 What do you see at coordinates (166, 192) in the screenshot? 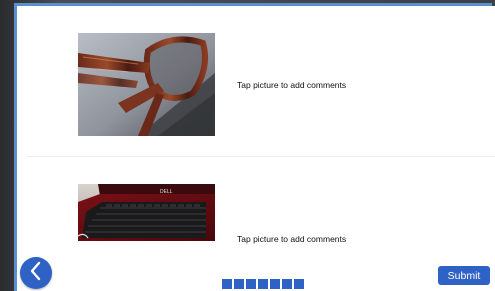
I see `laptop-brand-logo: DELL` at bounding box center [166, 192].